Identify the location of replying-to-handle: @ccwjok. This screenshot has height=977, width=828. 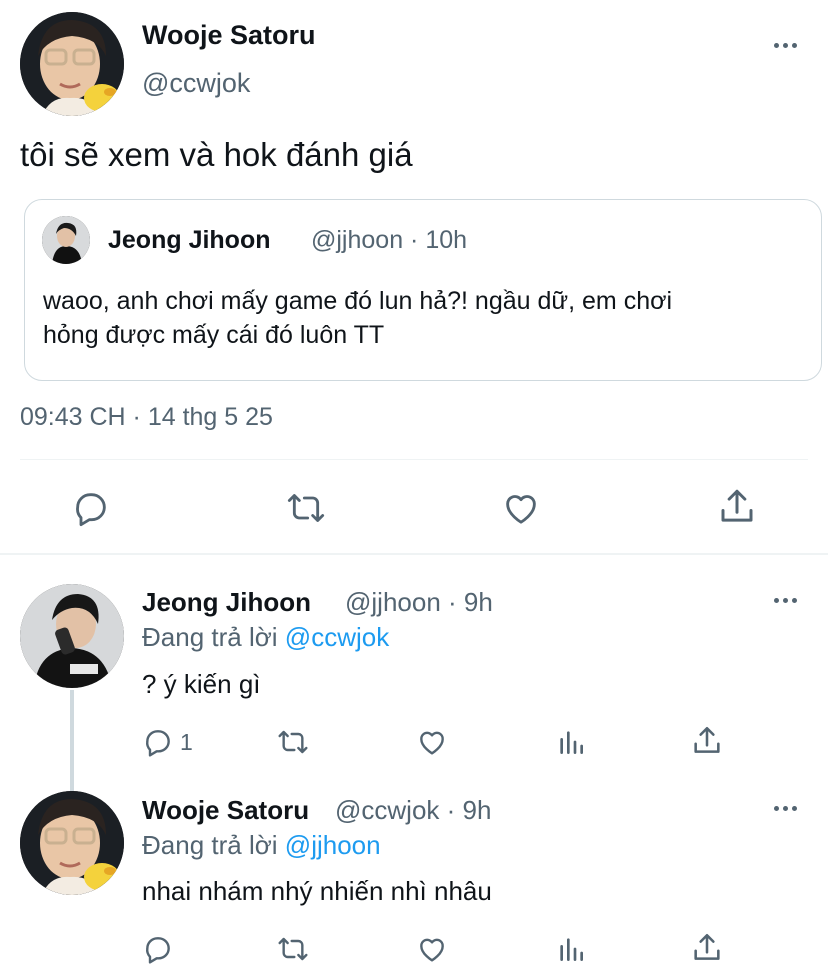
(337, 637).